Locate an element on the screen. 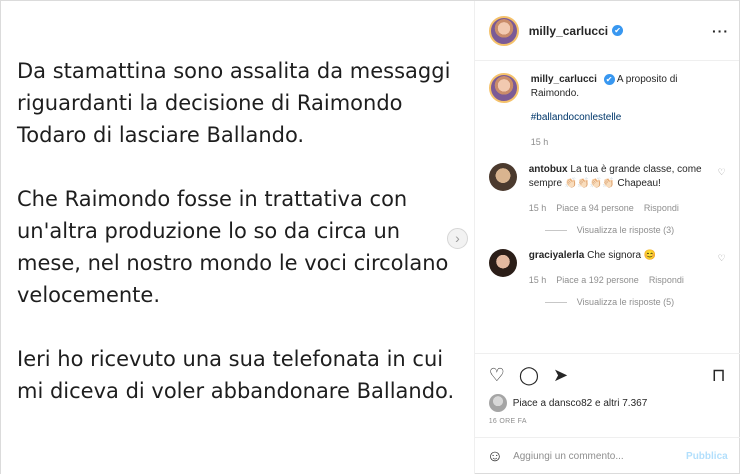 This screenshot has width=740, height=474. comment-composer: ☺ Pubblica is located at coordinates (607, 455).